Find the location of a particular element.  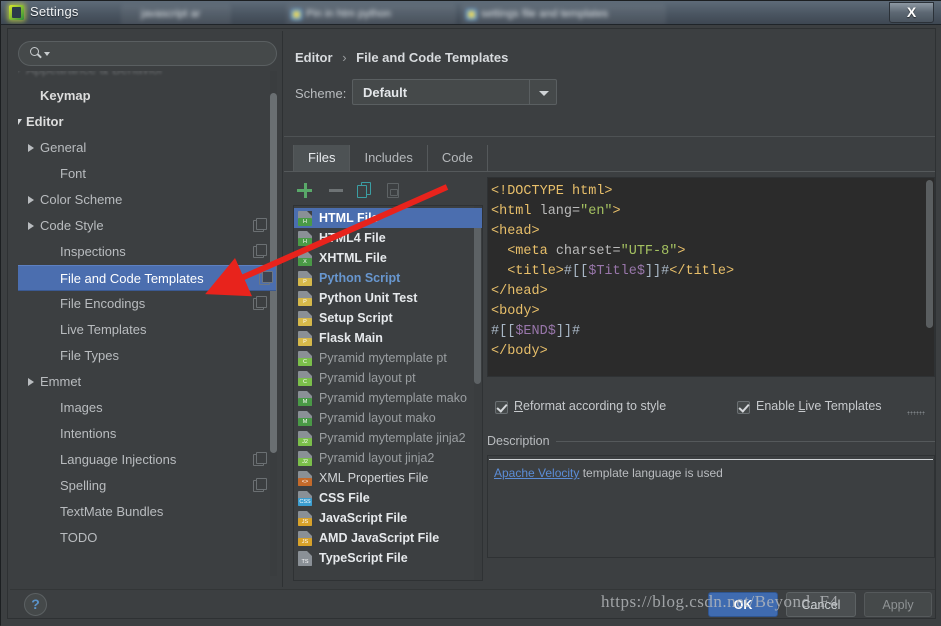

template-list-item: MPyramid layout mako is located at coordinates (388, 418).